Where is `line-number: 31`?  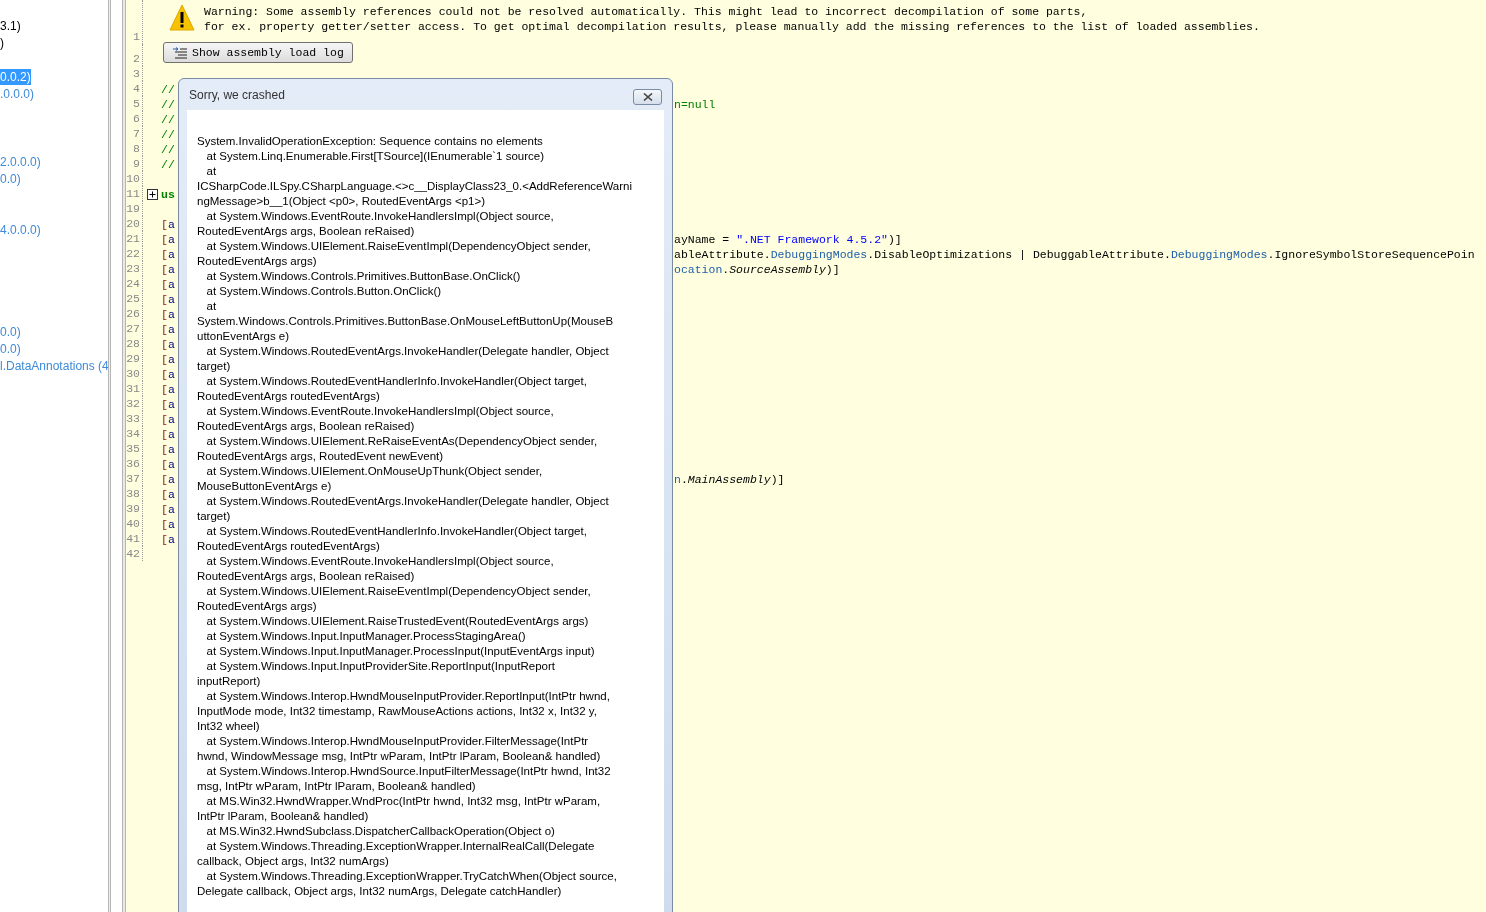 line-number: 31 is located at coordinates (133, 389).